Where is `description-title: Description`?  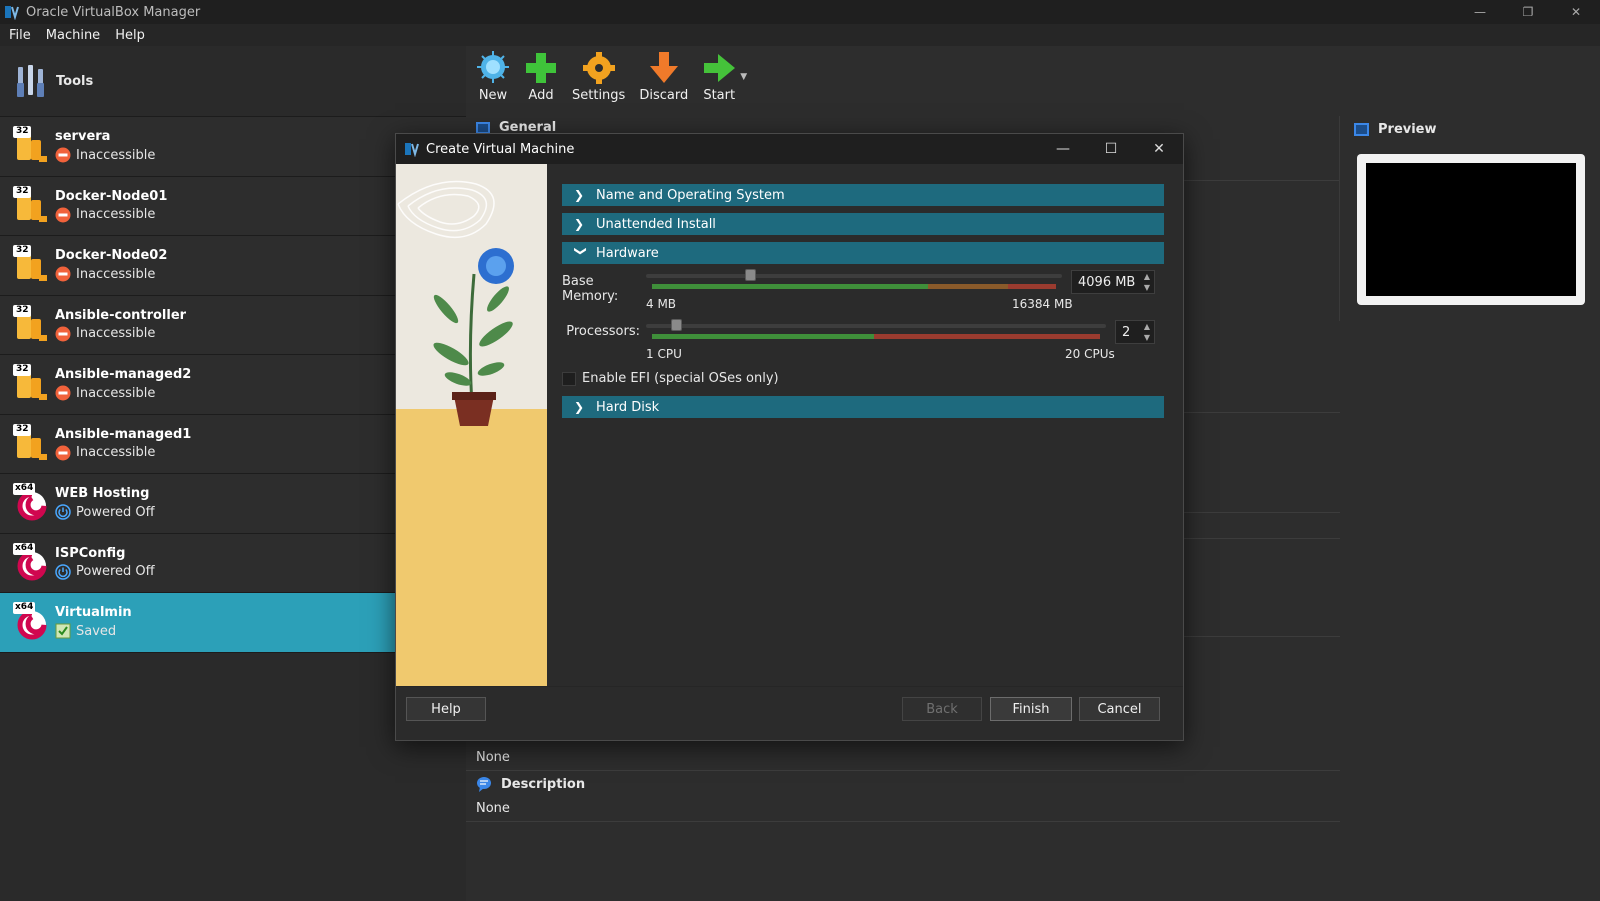 description-title: Description is located at coordinates (543, 784).